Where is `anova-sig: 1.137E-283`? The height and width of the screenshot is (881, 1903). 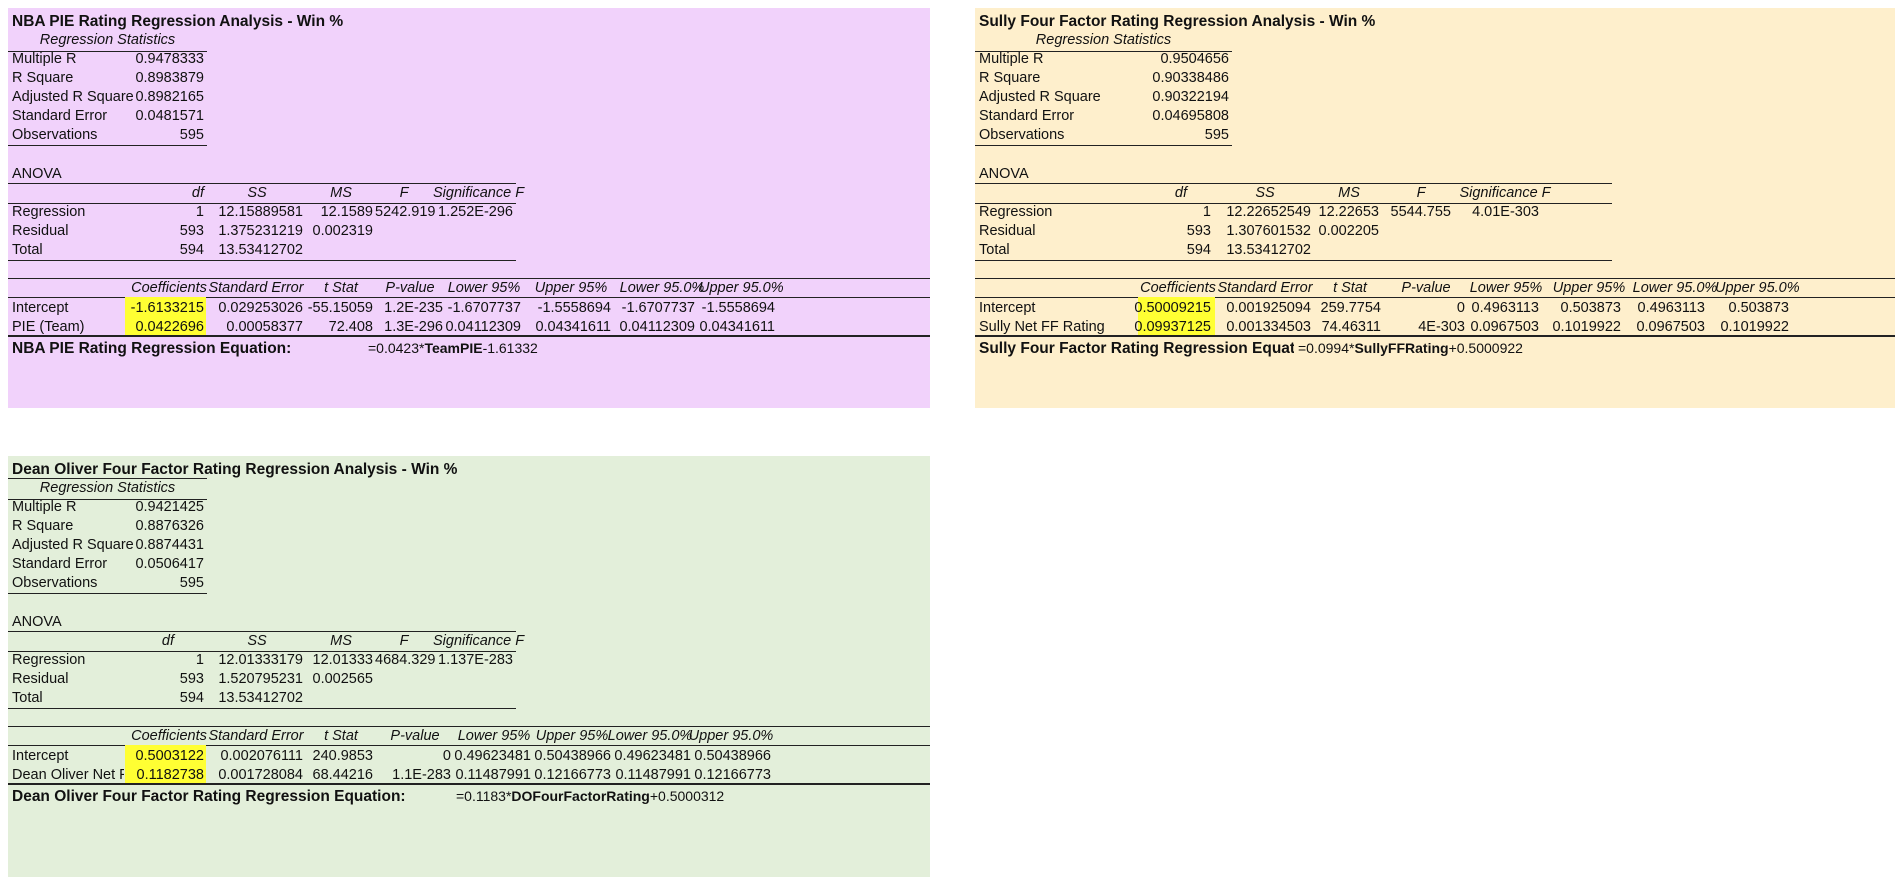
anova-sig: 1.137E-283 is located at coordinates (475, 660).